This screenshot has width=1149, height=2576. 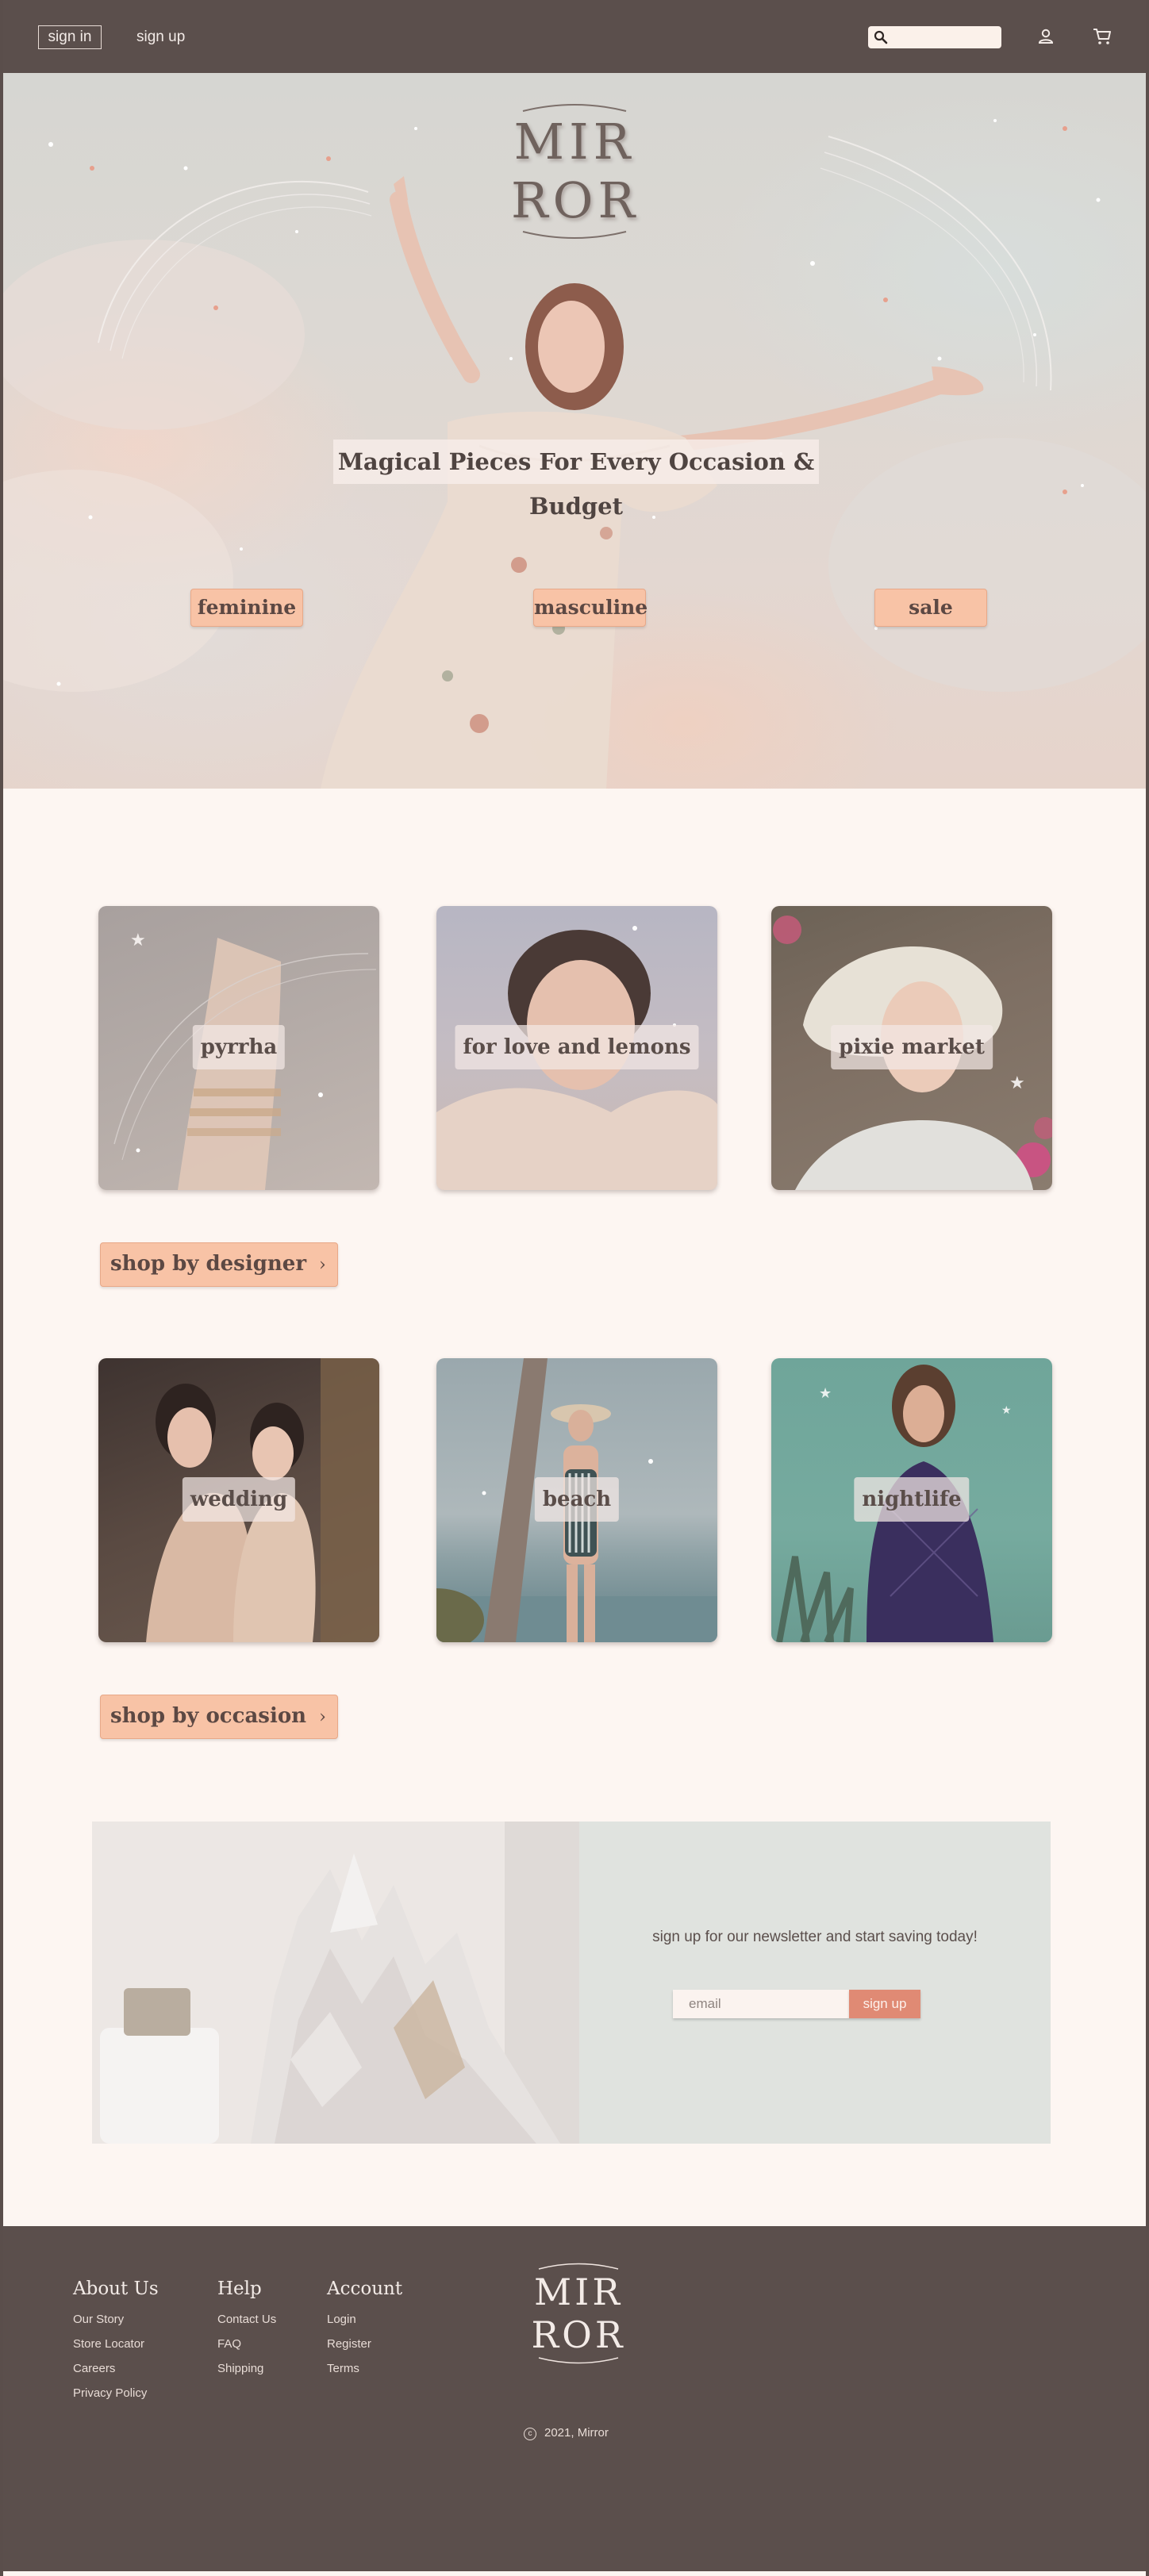 I want to click on copyright-icon: c, so click(x=530, y=2434).